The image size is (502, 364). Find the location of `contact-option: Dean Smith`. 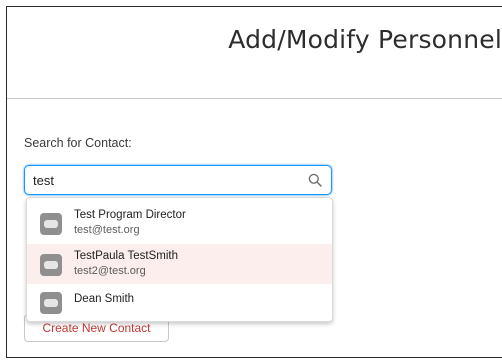

contact-option: Dean Smith is located at coordinates (179, 302).